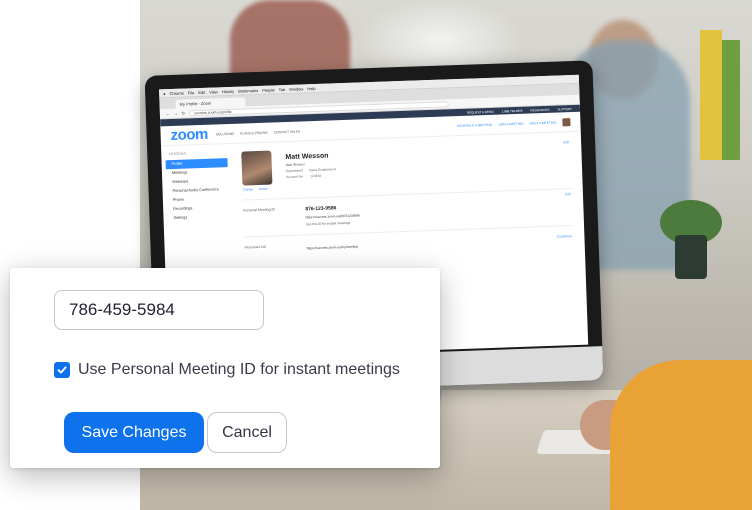  I want to click on sidebar-item-settings: Settings, so click(180, 217).